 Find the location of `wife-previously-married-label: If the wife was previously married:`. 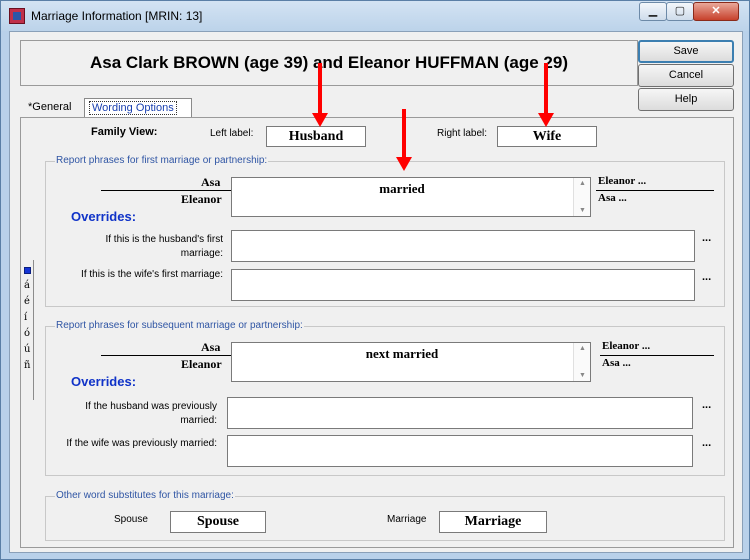

wife-previously-married-label: If the wife was previously married: is located at coordinates (141, 443).